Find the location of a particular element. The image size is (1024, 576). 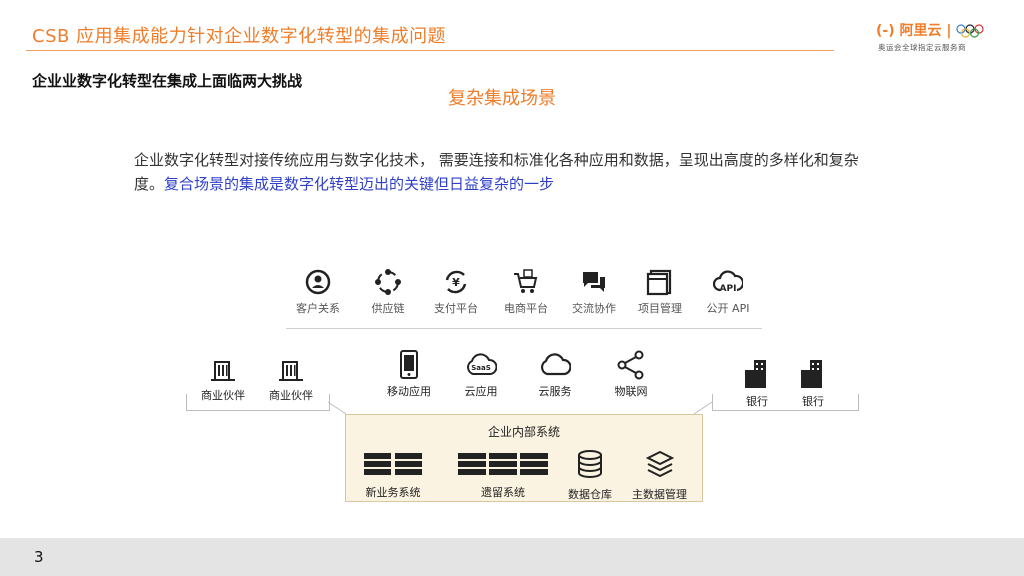

project-icon is located at coordinates (659, 282).